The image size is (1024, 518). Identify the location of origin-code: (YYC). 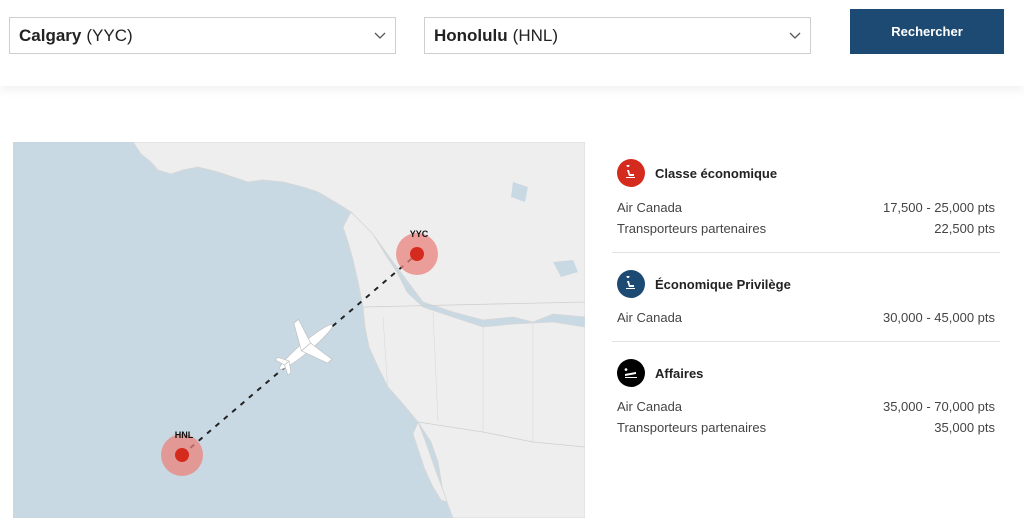
(109, 35).